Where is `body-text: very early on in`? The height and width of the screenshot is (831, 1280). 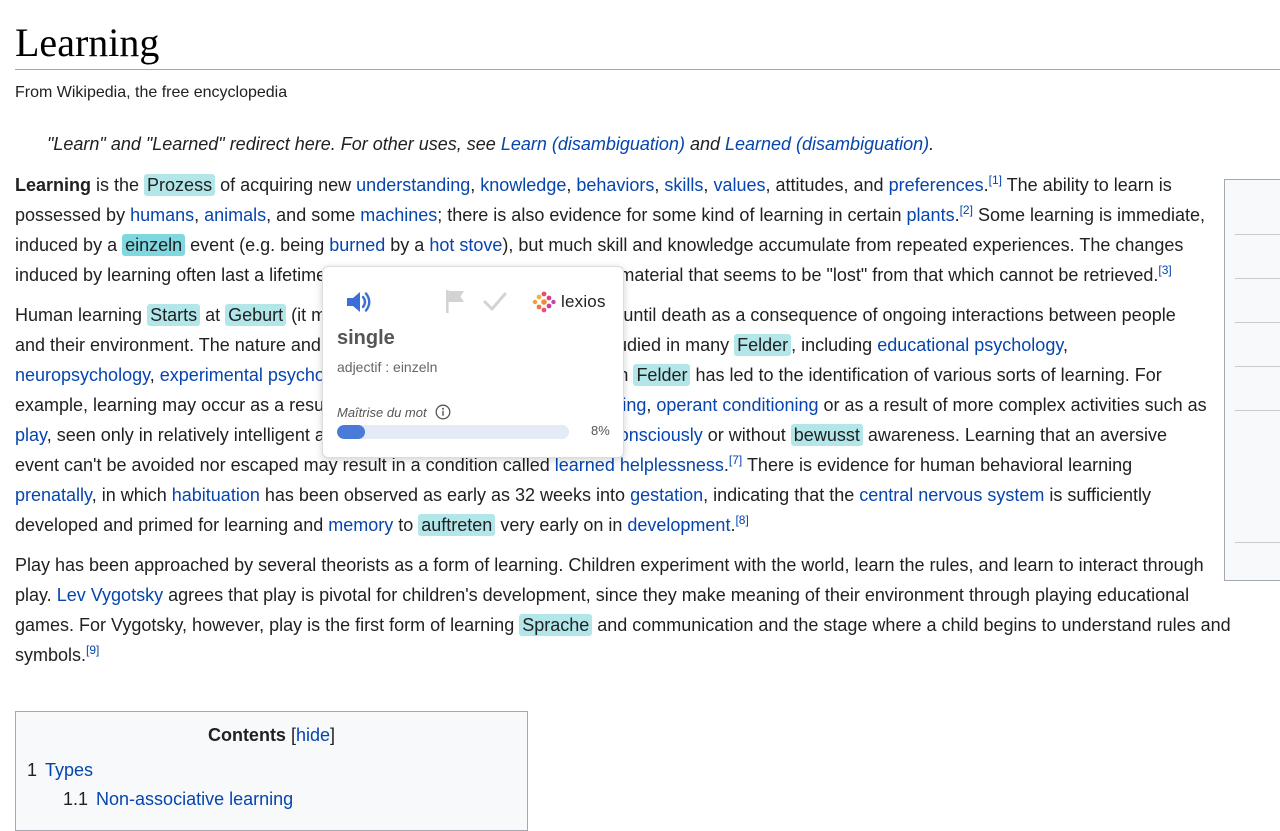
body-text: very early on in is located at coordinates (561, 525).